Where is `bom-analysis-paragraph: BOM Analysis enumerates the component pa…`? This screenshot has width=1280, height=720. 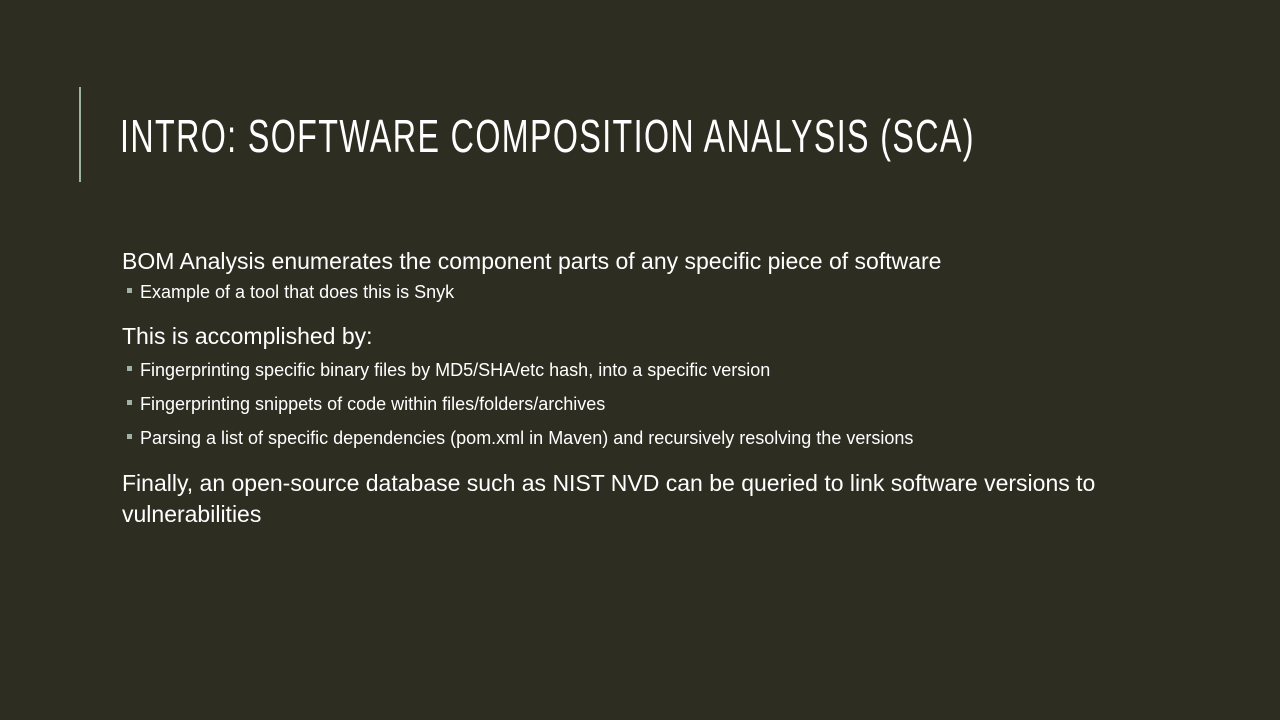
bom-analysis-paragraph: BOM Analysis enumerates the component pa… is located at coordinates (532, 261).